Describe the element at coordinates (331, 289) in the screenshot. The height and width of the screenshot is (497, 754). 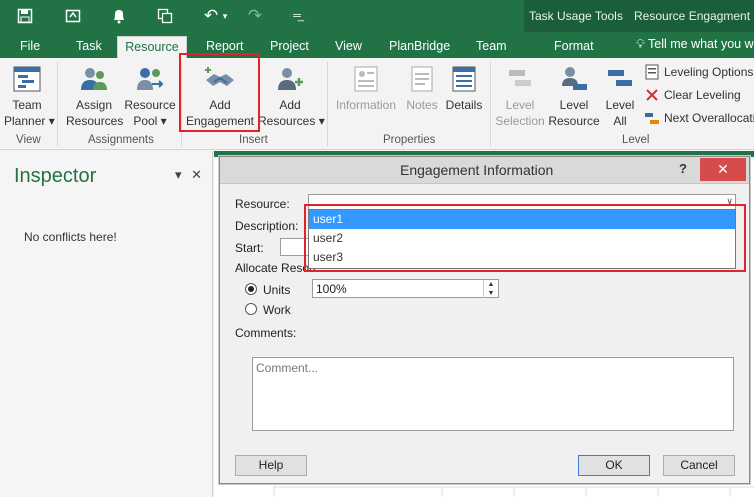
I see `units-value: 100%` at that location.